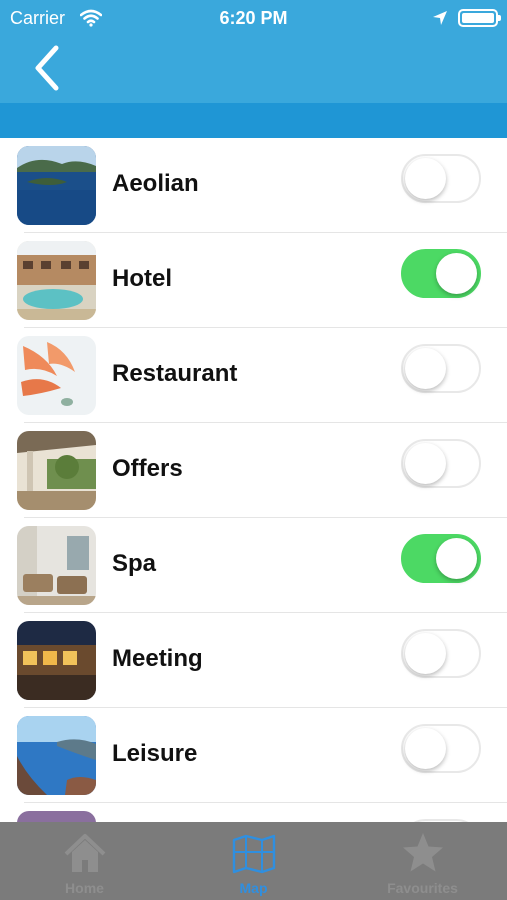 The height and width of the screenshot is (900, 507). I want to click on hotel-toggle, so click(441, 273).